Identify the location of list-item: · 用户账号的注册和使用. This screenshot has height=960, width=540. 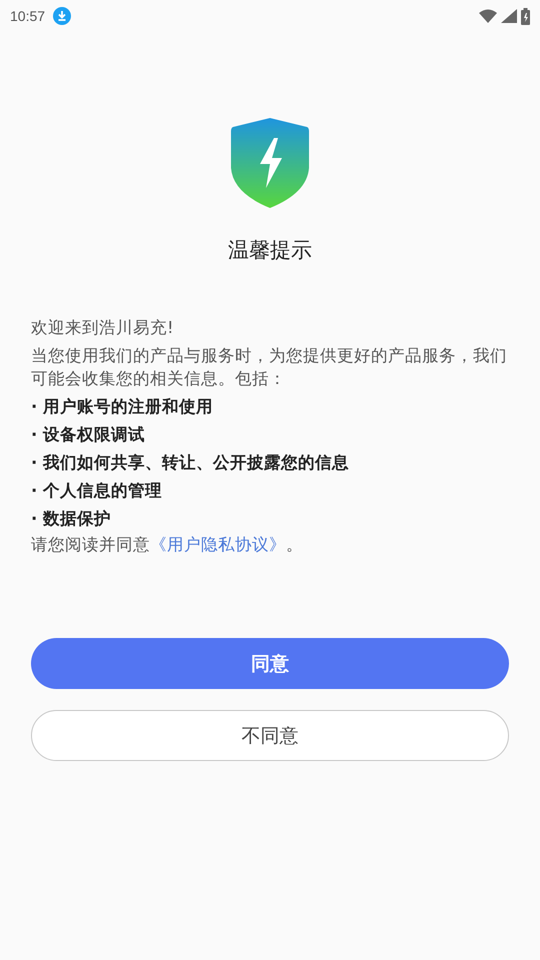
(122, 407).